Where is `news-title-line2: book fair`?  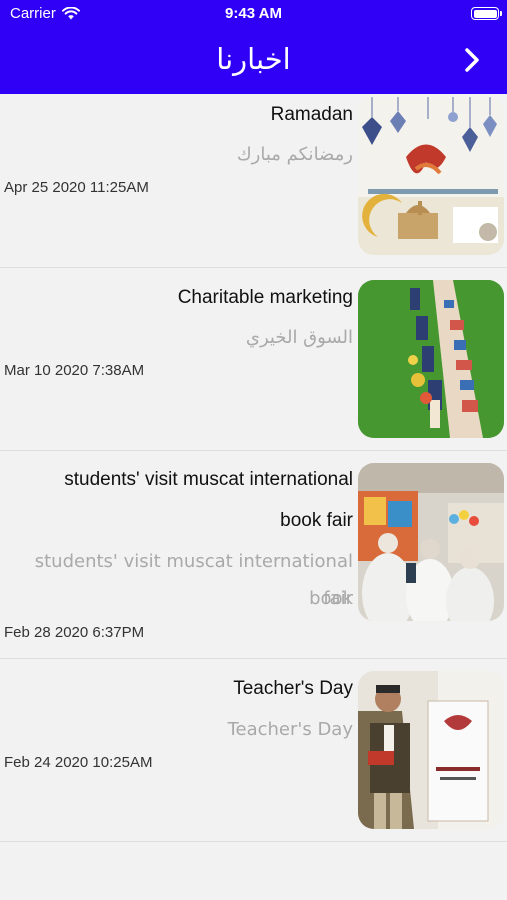 news-title-line2: book fair is located at coordinates (316, 520).